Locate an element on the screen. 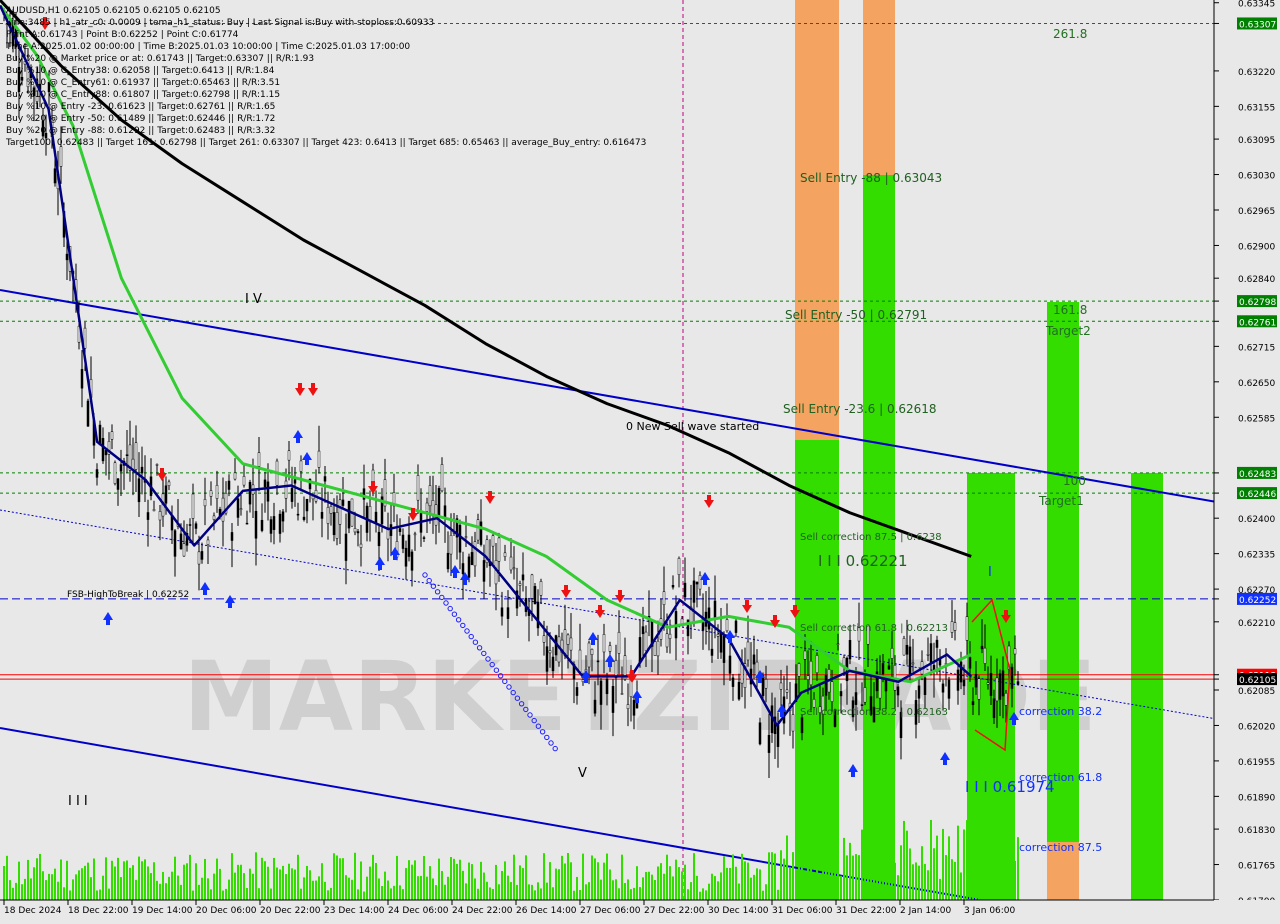  wave-i-label: I is located at coordinates (990, 572).